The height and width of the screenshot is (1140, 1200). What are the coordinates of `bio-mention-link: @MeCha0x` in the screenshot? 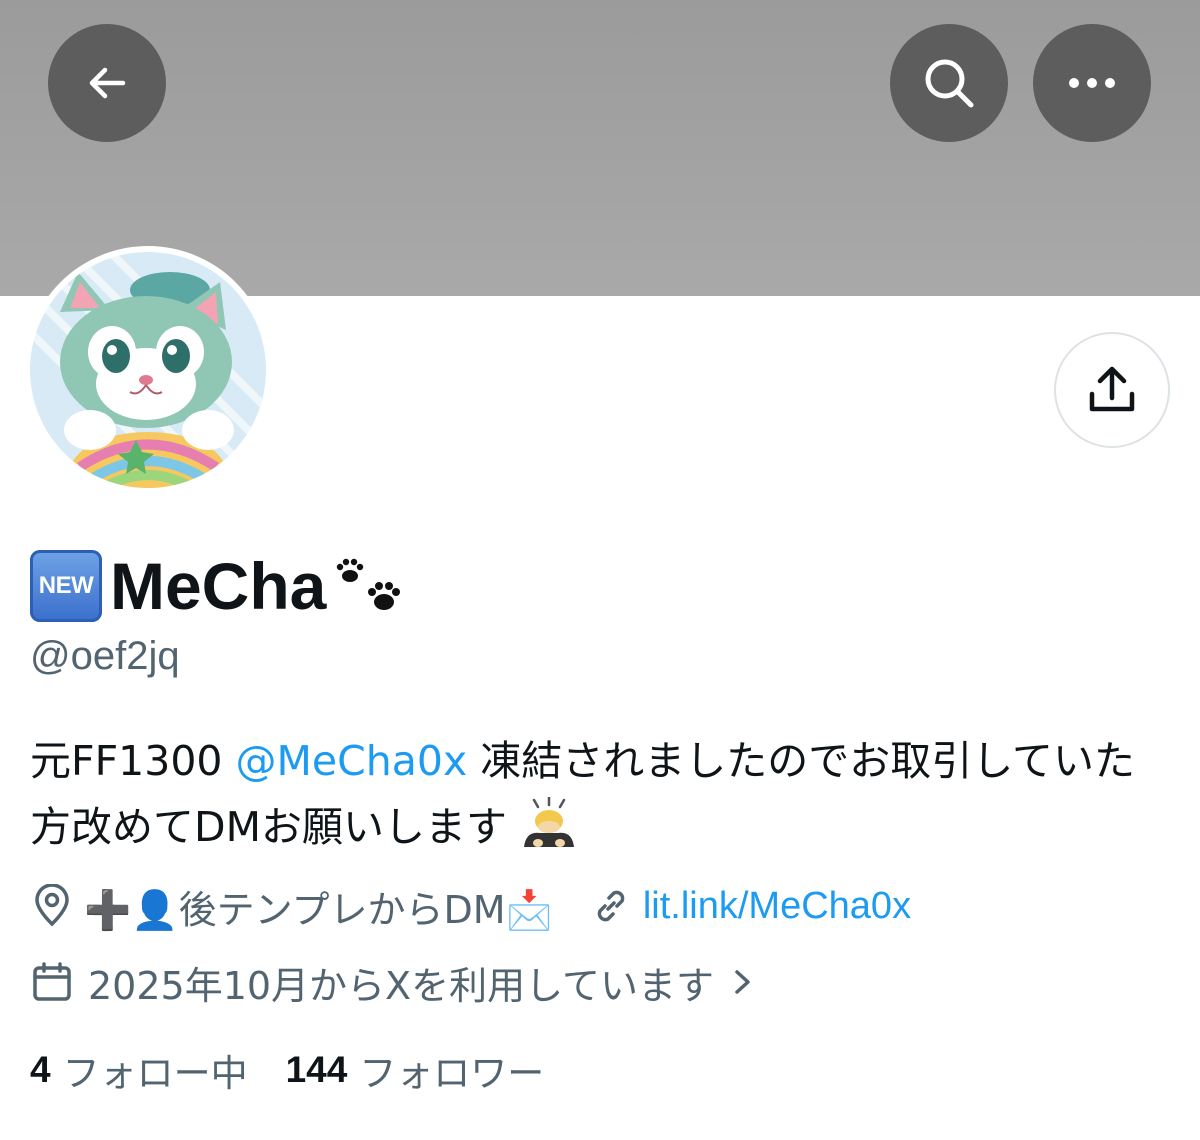 It's located at (352, 761).